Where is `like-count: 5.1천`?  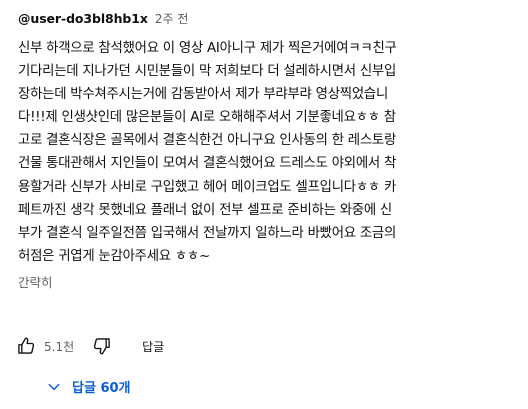
like-count: 5.1천 is located at coordinates (59, 346).